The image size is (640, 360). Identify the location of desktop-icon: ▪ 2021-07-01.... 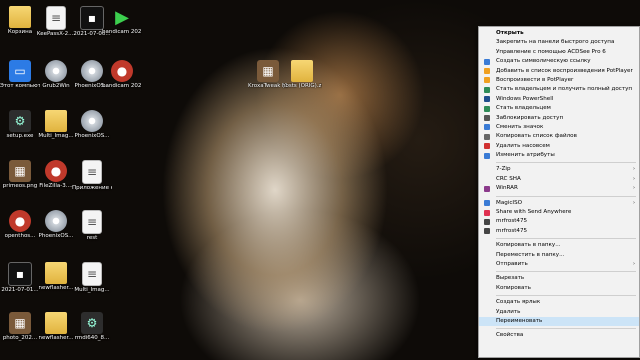
(20, 278).